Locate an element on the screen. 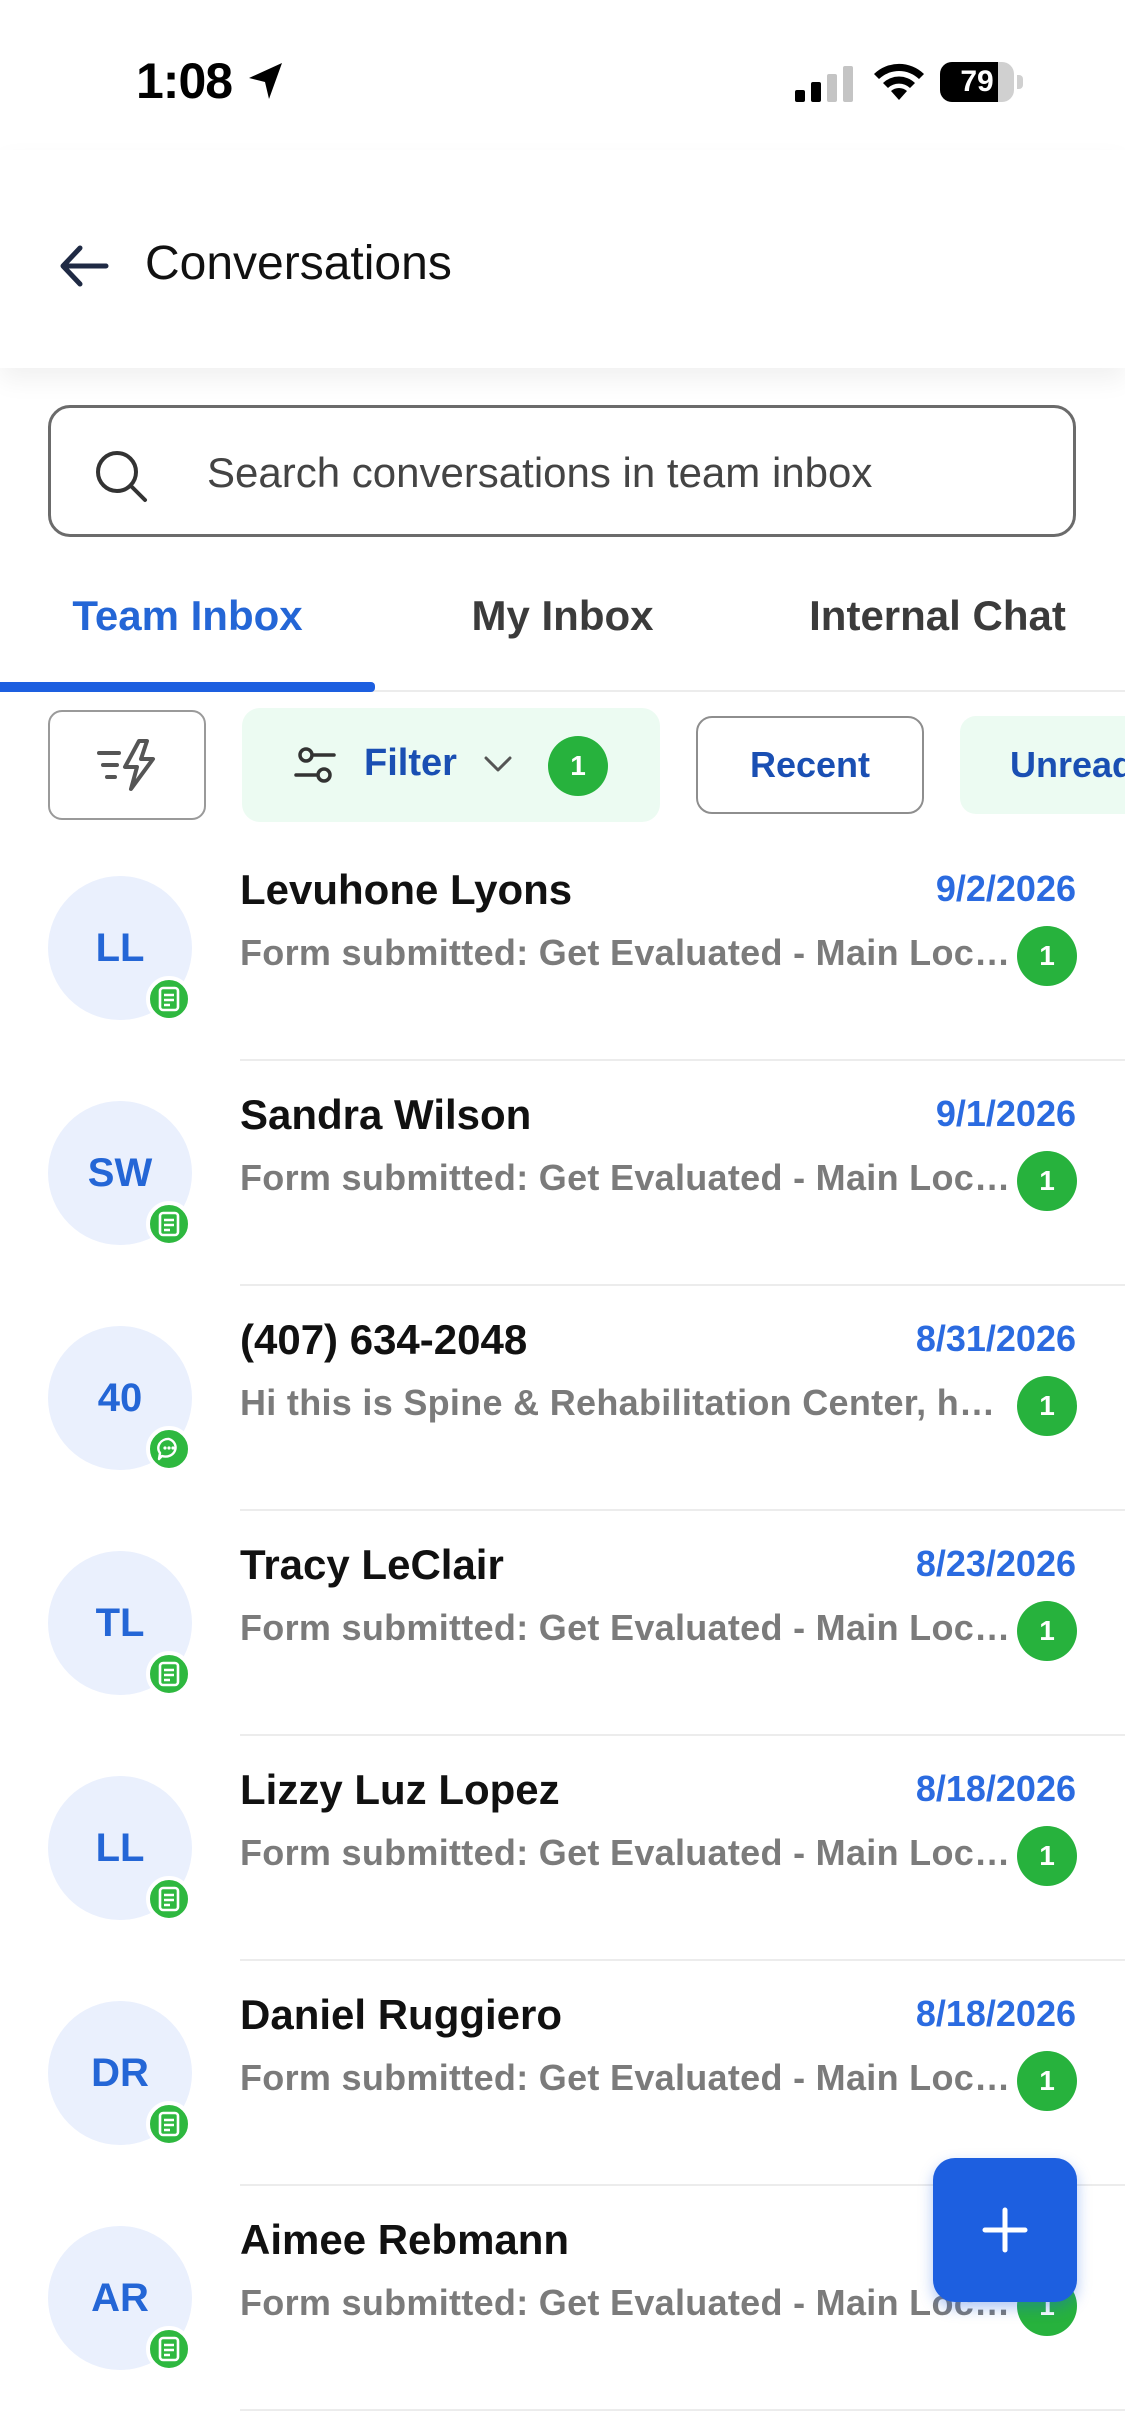  battery-indicator: 79 is located at coordinates (981, 82).